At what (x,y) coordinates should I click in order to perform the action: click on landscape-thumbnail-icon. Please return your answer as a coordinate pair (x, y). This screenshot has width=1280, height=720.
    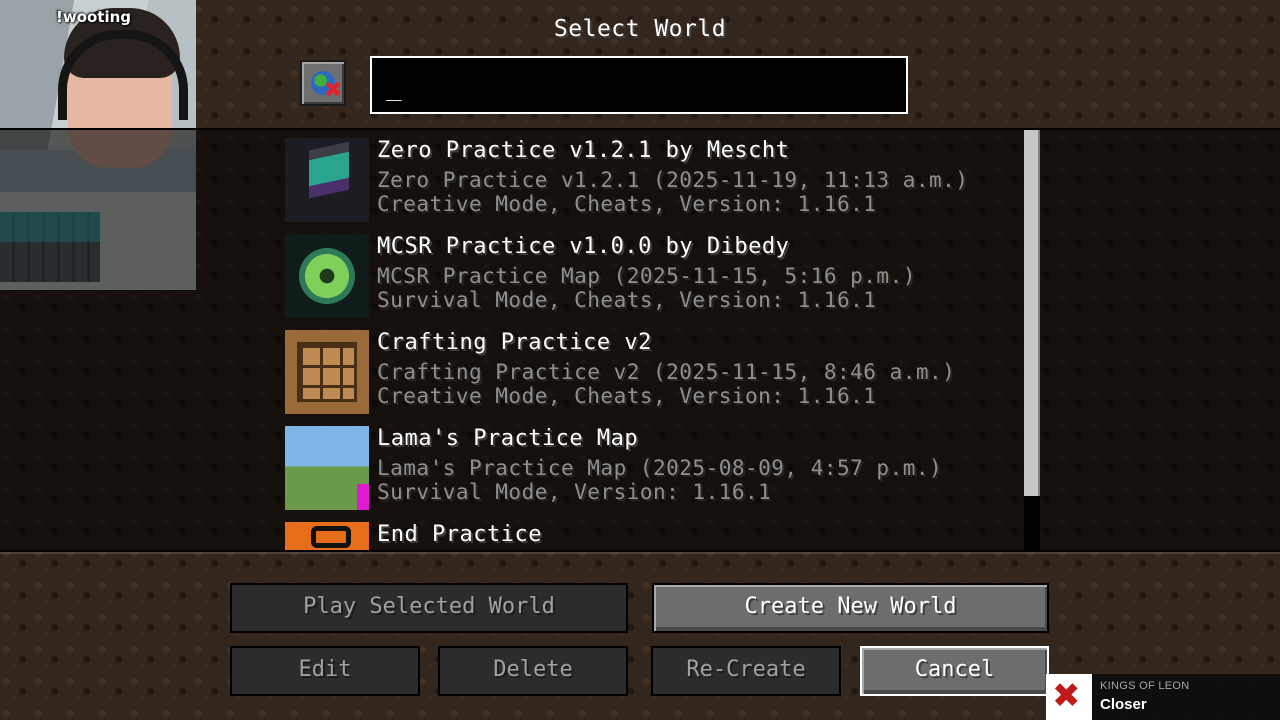
    Looking at the image, I should click on (327, 468).